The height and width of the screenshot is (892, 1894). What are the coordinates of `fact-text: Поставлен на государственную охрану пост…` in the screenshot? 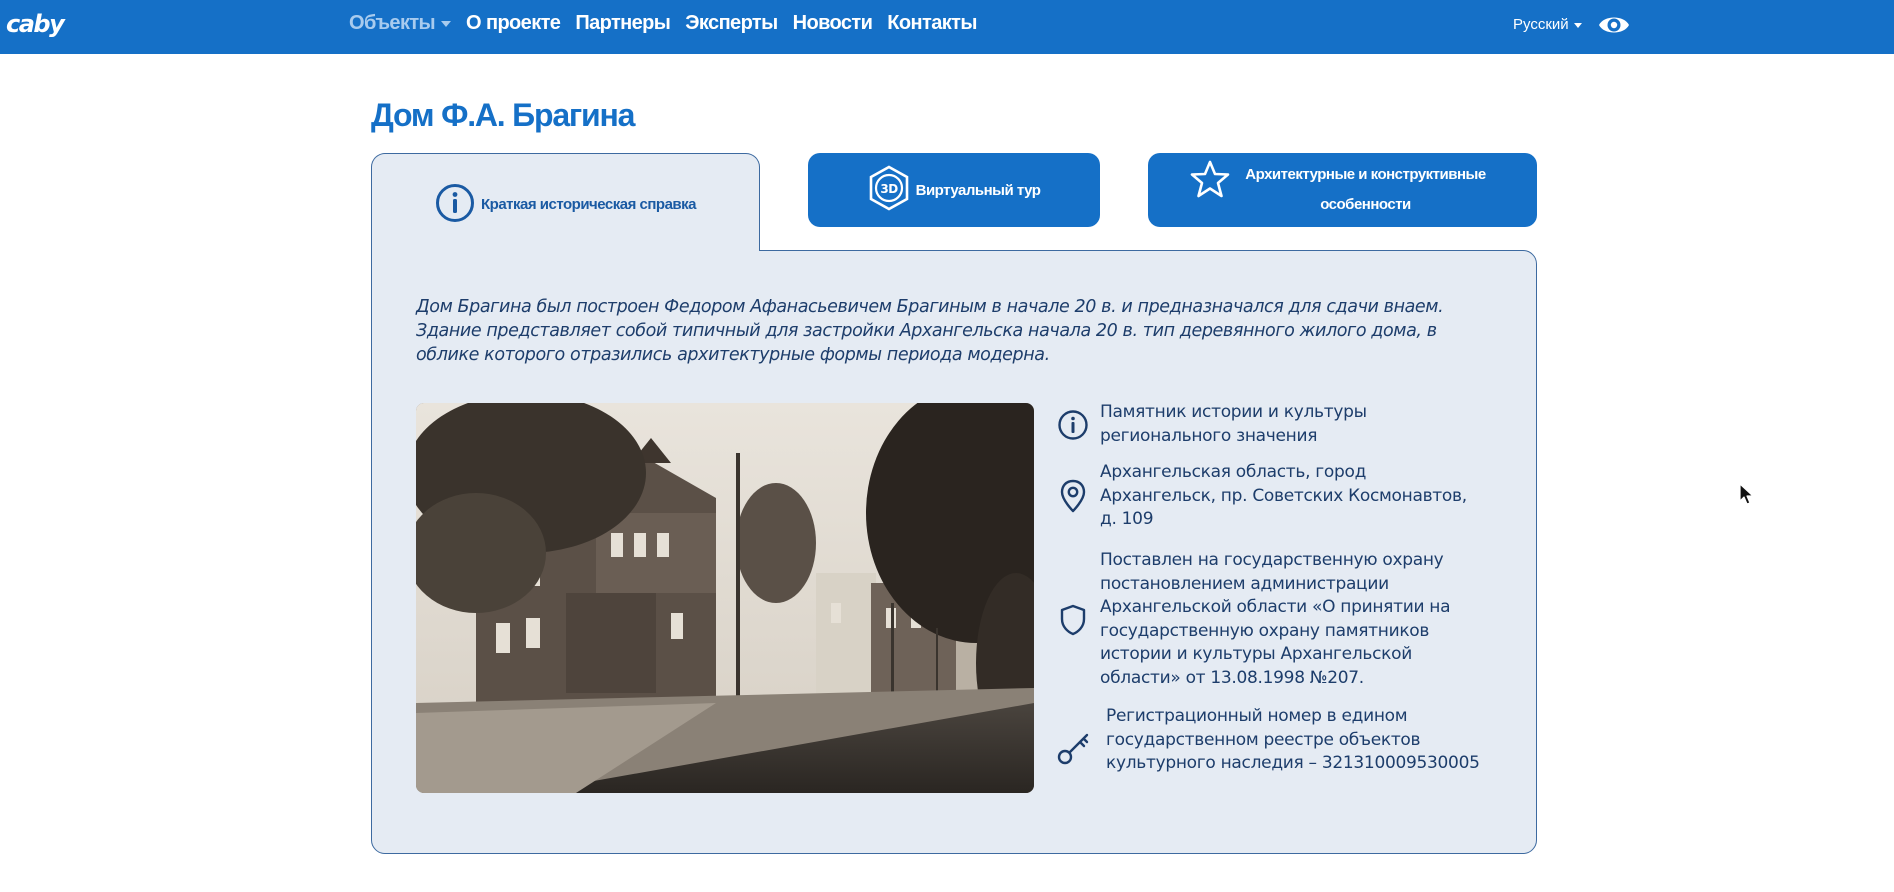 It's located at (1275, 619).